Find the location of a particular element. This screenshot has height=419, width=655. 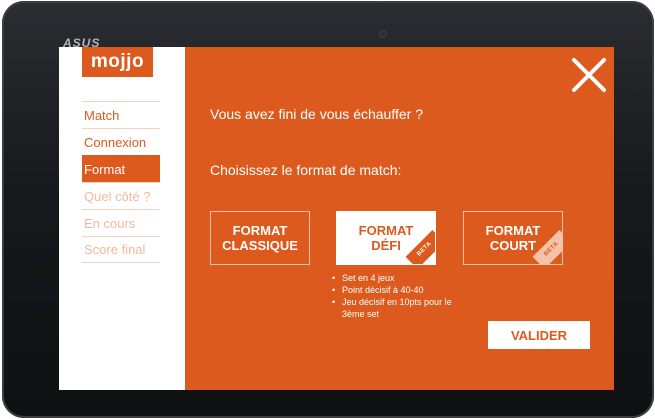

mojjo-logo: mojjo is located at coordinates (117, 62).